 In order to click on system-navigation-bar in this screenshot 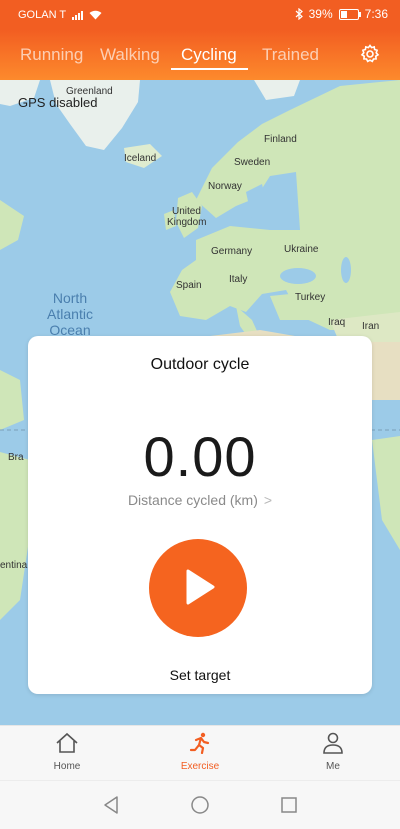, I will do `click(200, 804)`.